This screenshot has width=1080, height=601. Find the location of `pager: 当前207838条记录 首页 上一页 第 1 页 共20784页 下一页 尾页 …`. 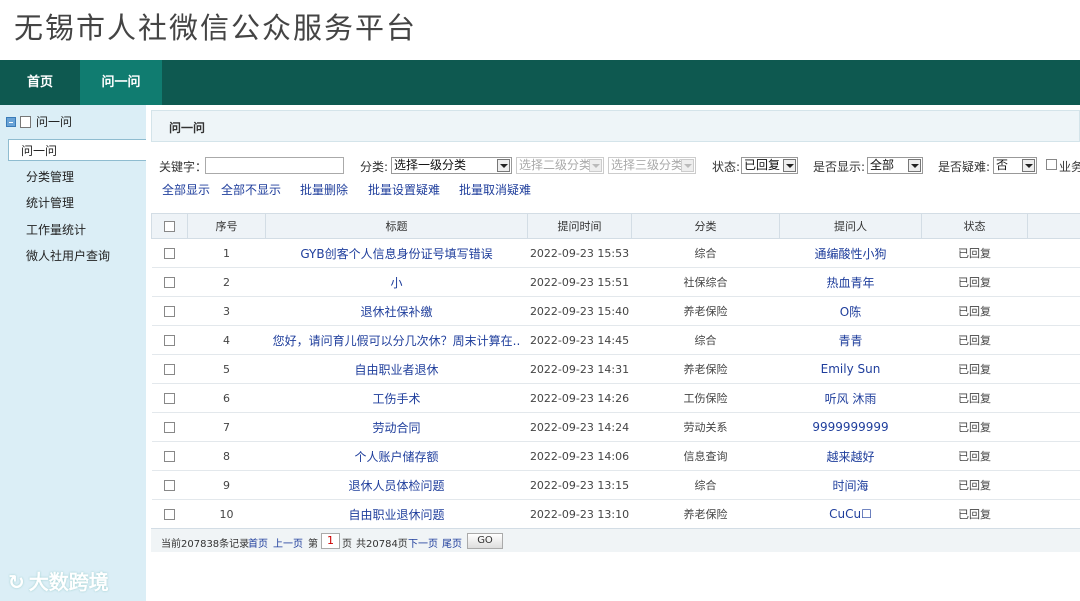

pager: 当前207838条记录 首页 上一页 第 1 页 共20784页 下一页 尾页 … is located at coordinates (615, 540).